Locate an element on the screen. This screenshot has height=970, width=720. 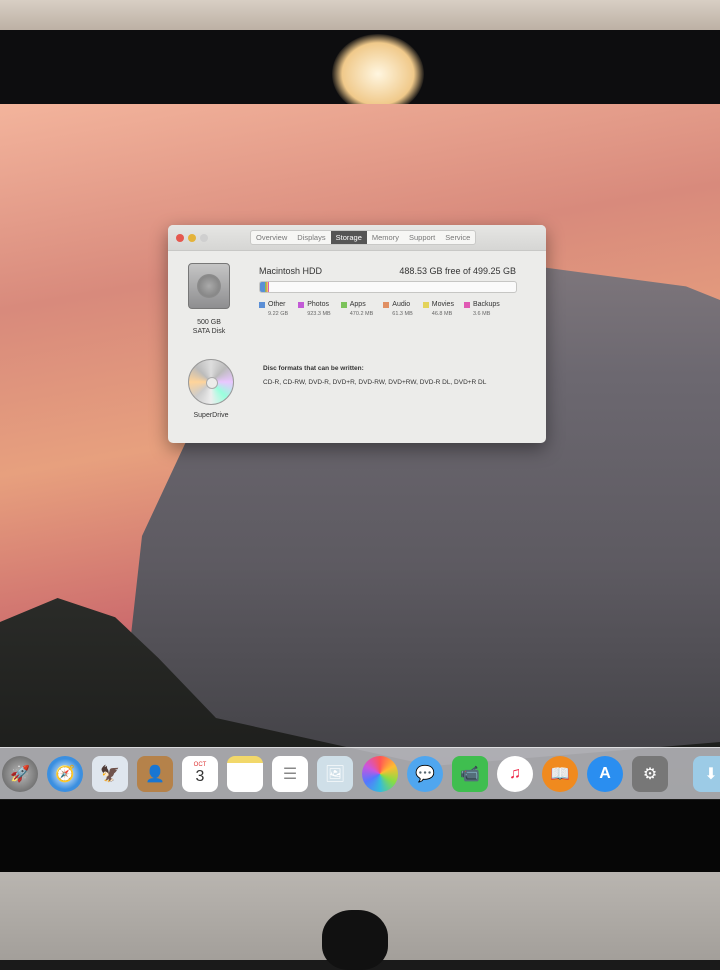
zoom-button is located at coordinates (204, 237).